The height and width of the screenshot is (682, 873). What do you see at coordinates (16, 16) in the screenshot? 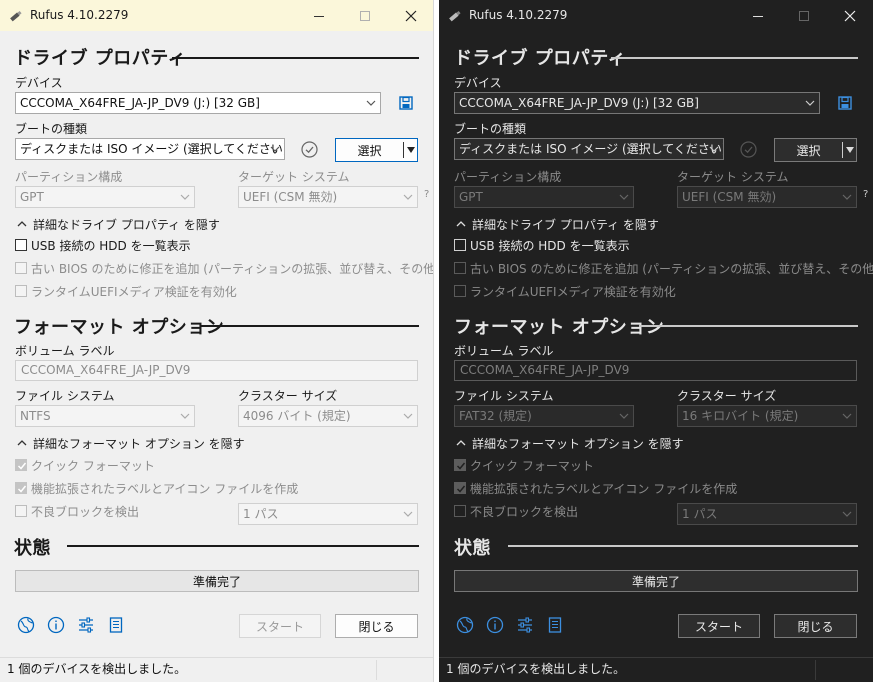
I see `usb-drive-icon` at bounding box center [16, 16].